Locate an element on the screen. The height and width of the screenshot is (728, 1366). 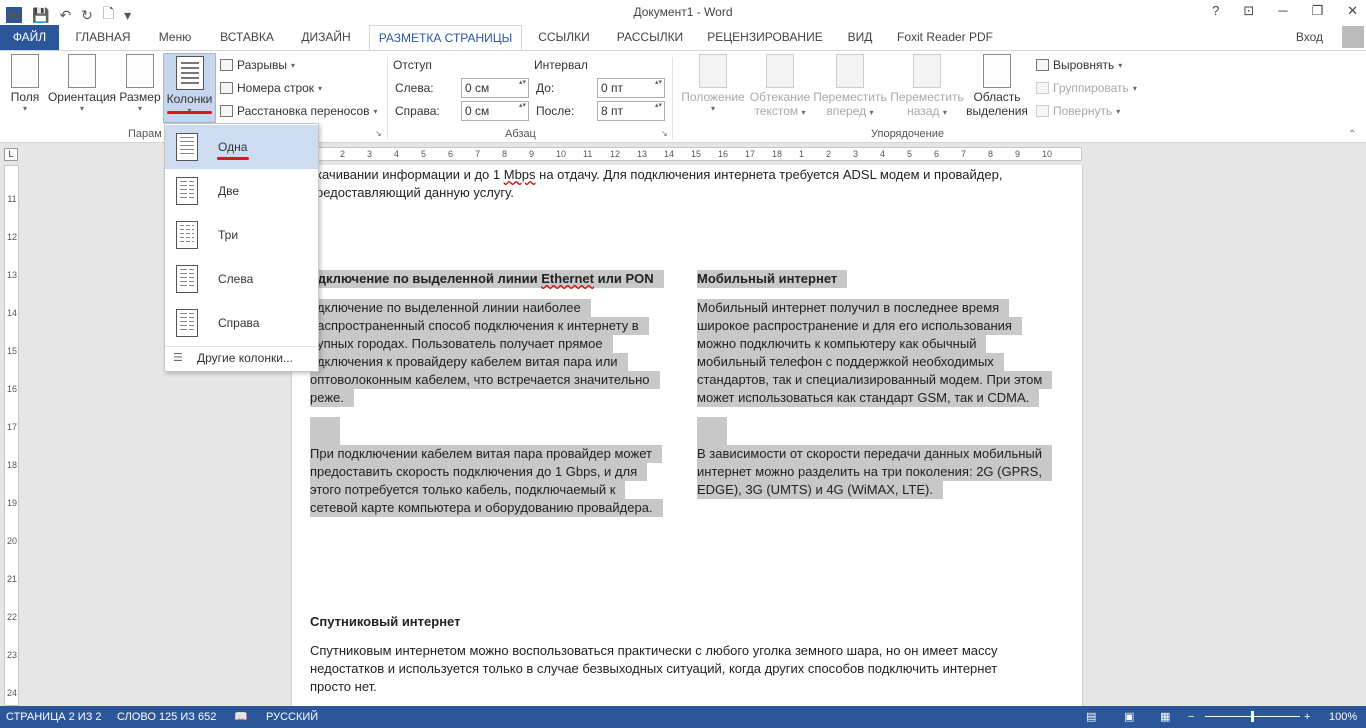
wrap-text-icon is located at coordinates (780, 71).